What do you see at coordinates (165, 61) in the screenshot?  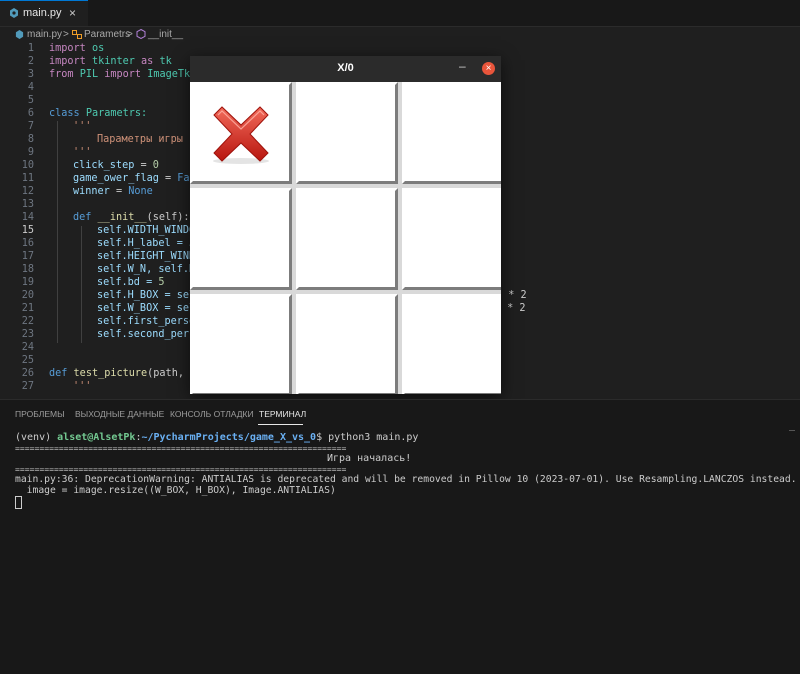 I see `code-token: tk` at bounding box center [165, 61].